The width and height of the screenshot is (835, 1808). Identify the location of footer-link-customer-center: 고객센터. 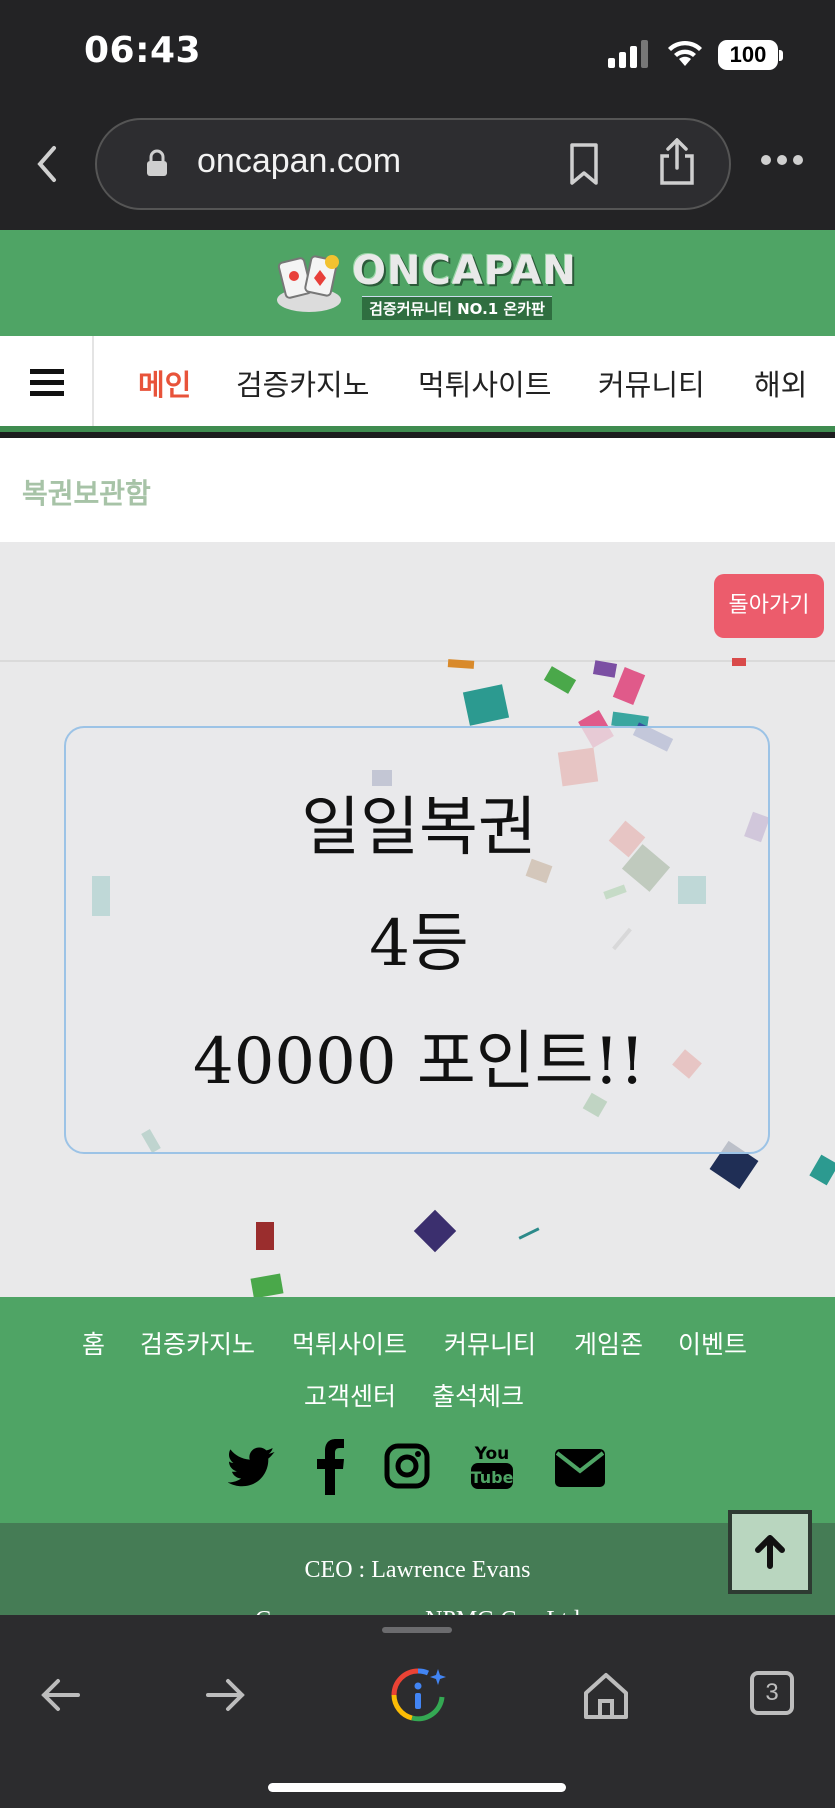
(350, 1395).